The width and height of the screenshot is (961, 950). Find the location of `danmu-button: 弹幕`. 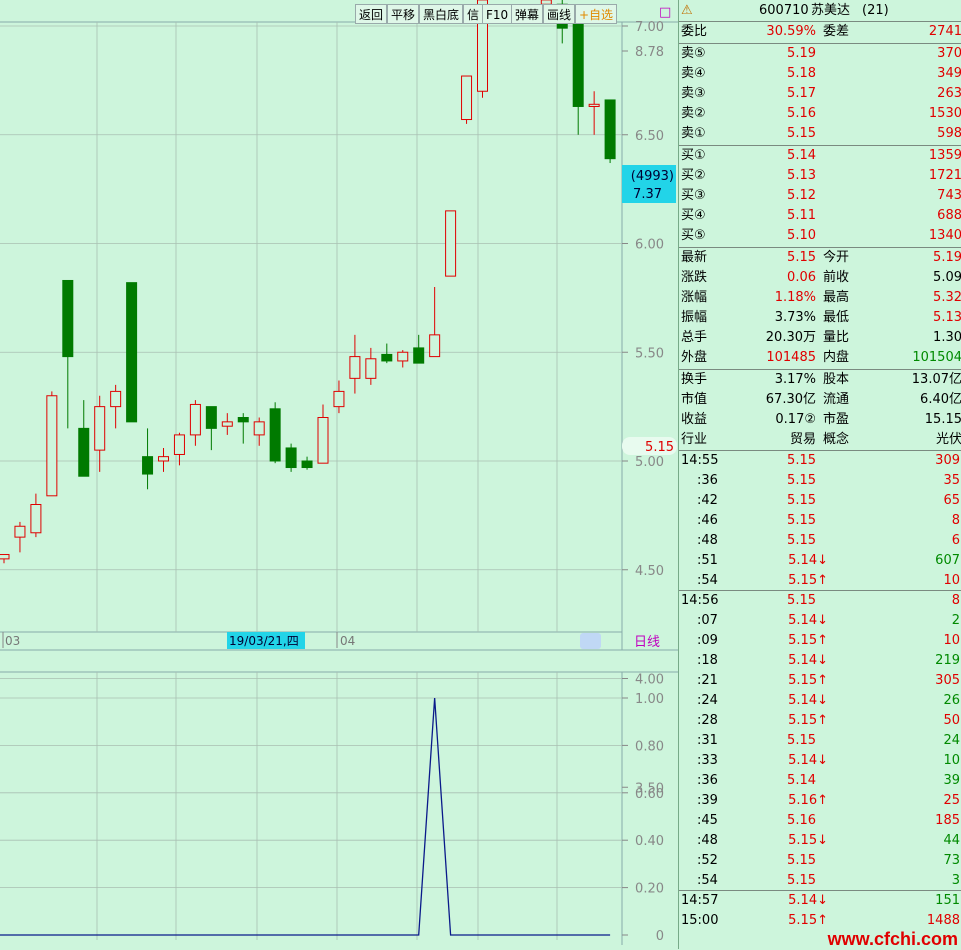

danmu-button: 弹幕 is located at coordinates (527, 14).